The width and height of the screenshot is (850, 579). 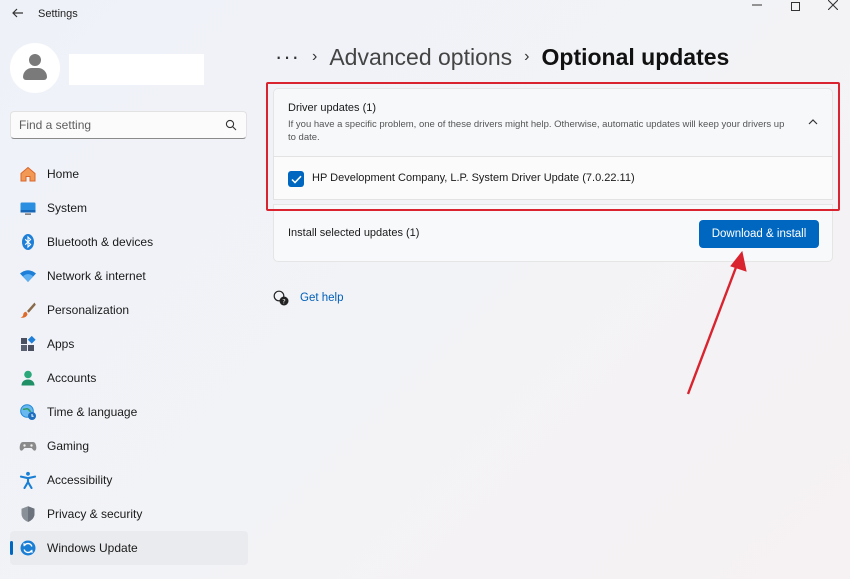 I want to click on driver-update-checkbox, so click(x=296, y=179).